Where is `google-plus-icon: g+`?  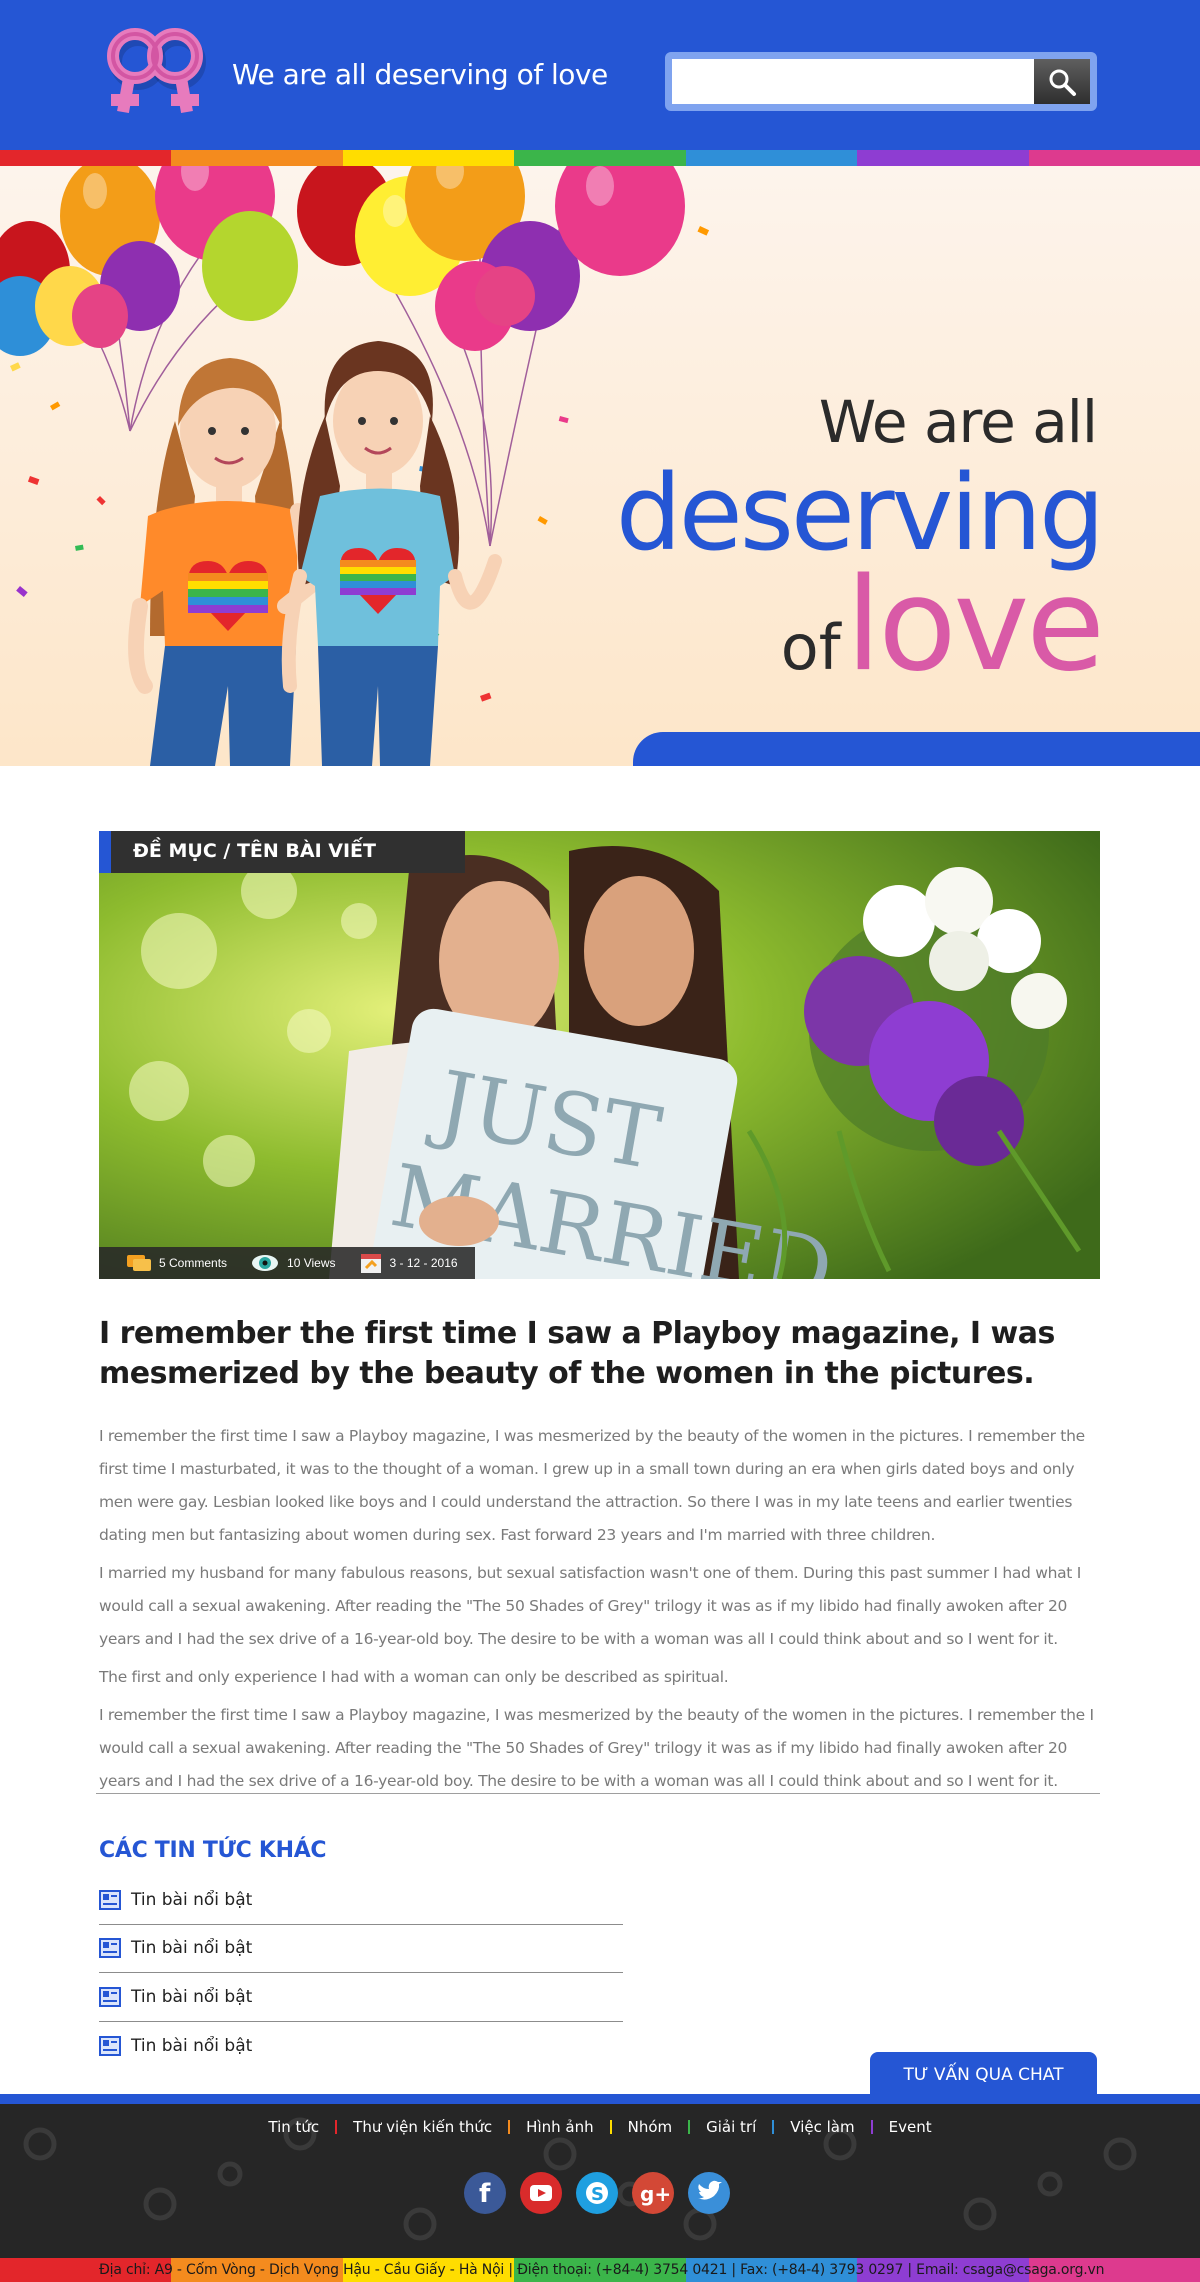
google-plus-icon: g+ is located at coordinates (655, 2194).